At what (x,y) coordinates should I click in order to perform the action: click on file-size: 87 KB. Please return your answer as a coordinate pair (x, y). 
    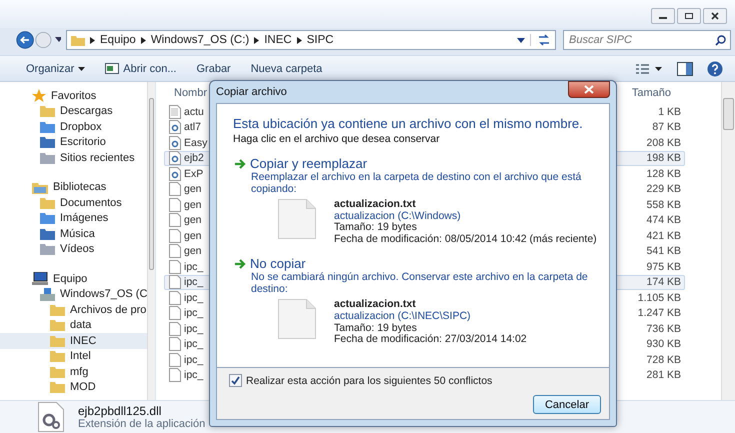
    Looking at the image, I should click on (666, 127).